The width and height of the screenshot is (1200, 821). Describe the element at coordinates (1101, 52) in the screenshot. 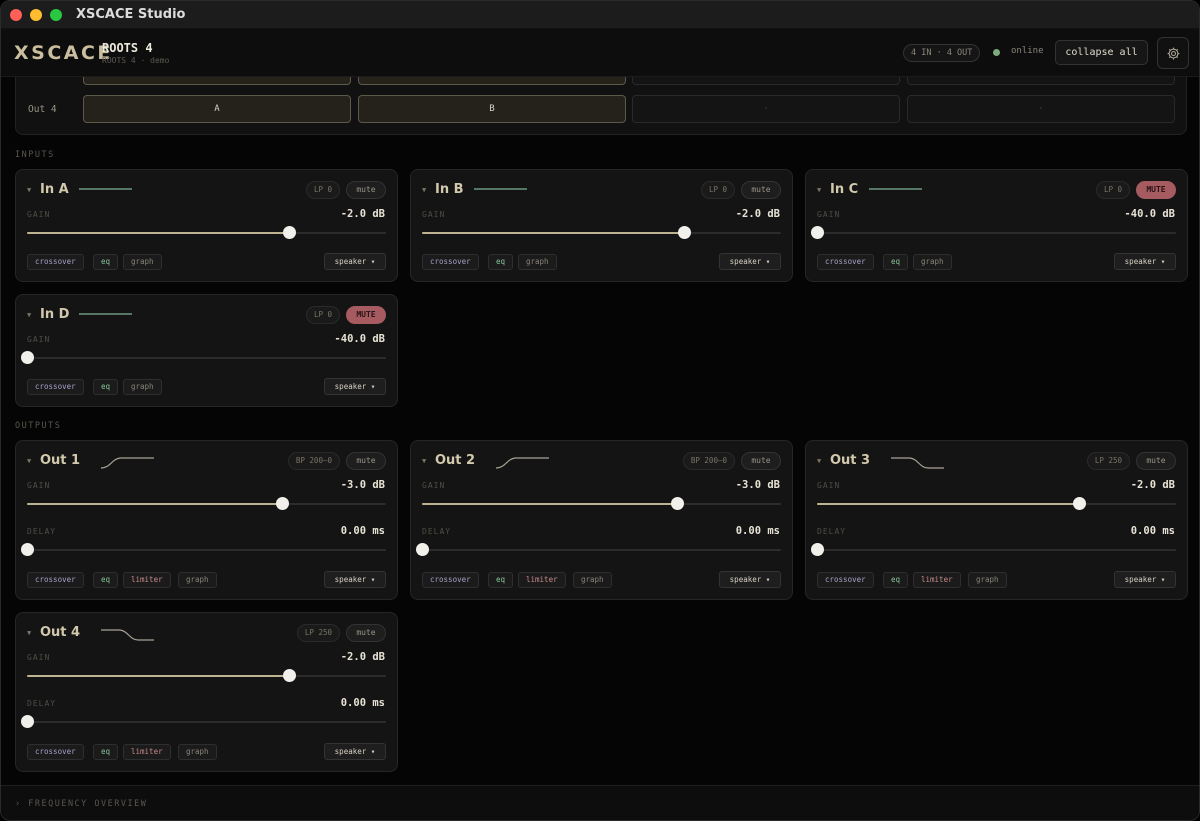

I see `collapse-all-button: collapse all` at that location.